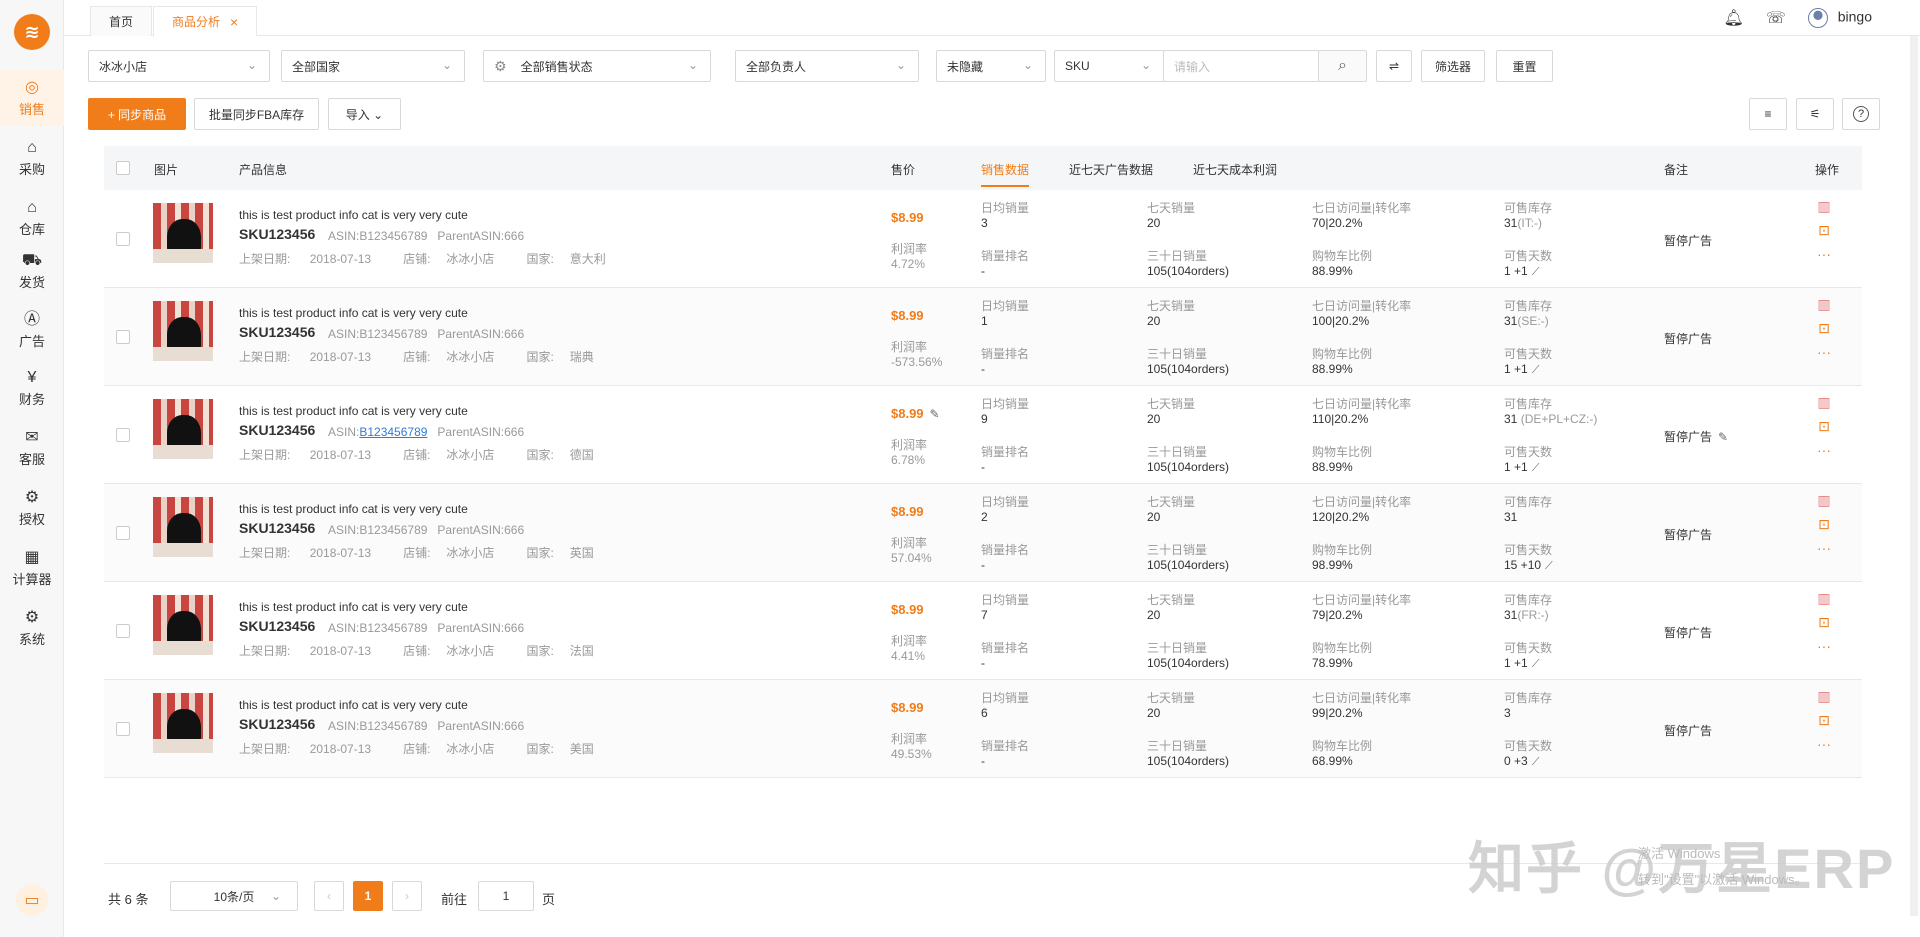  I want to click on import-button: 导入 ⌄, so click(364, 114).